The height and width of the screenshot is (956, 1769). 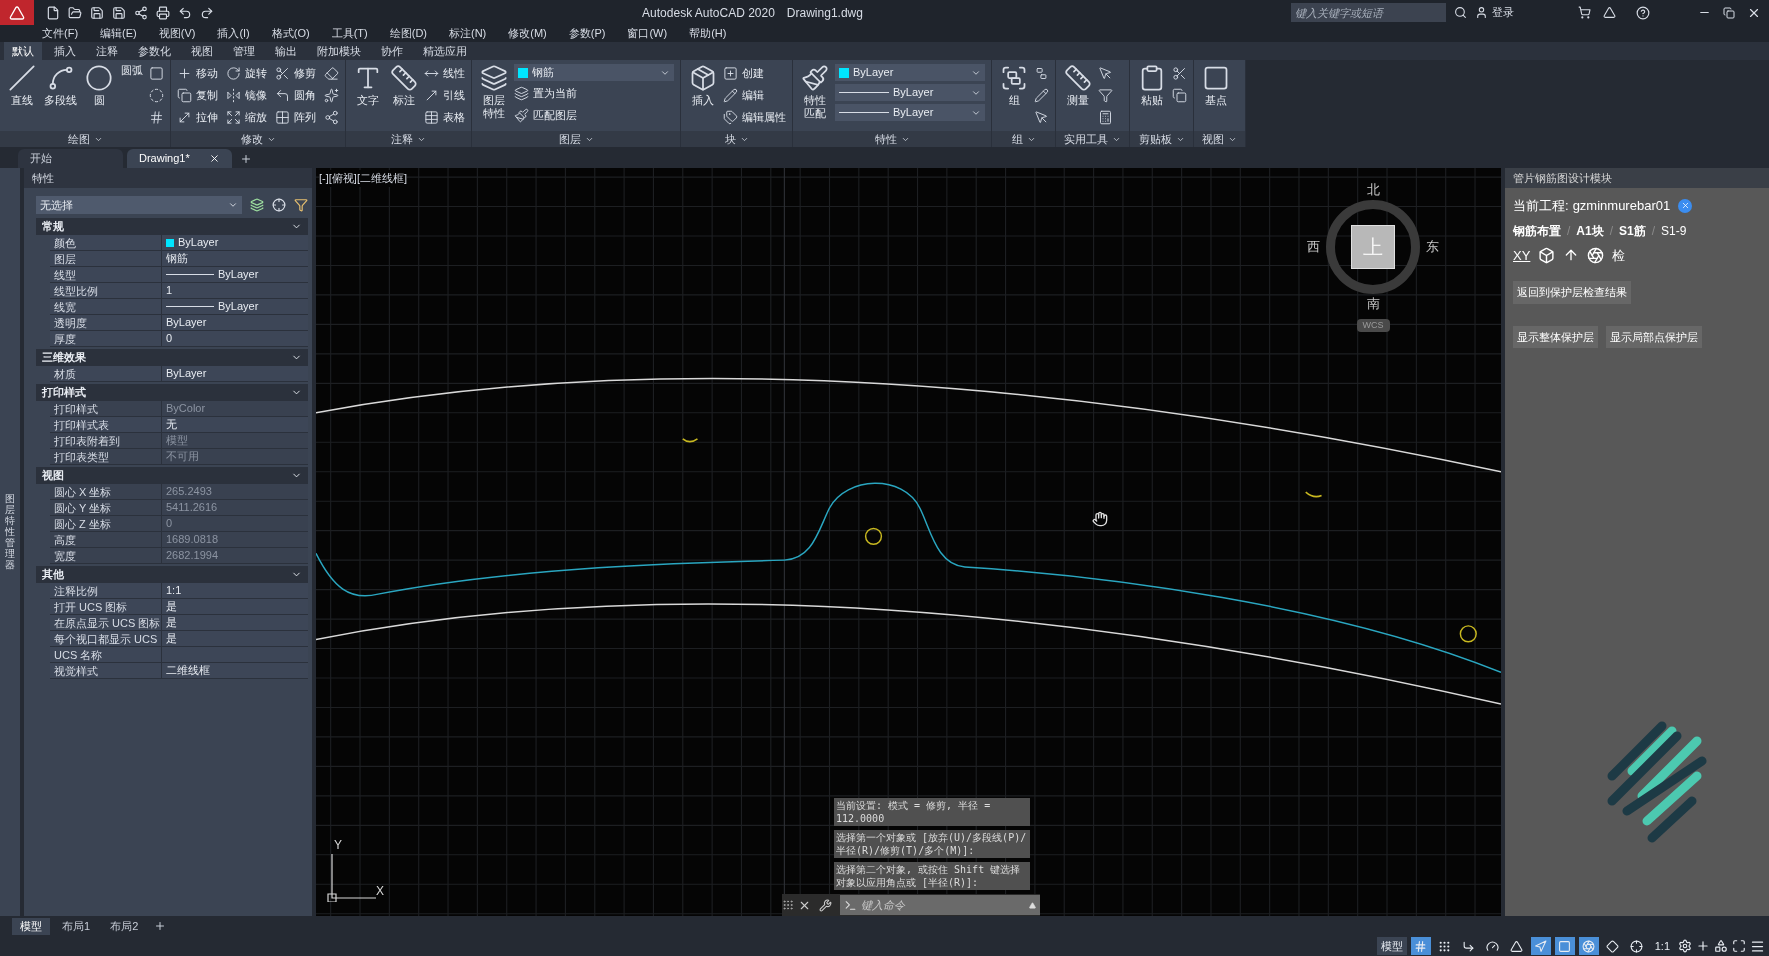 I want to click on ribbon-tab: 输出, so click(x=286, y=51).